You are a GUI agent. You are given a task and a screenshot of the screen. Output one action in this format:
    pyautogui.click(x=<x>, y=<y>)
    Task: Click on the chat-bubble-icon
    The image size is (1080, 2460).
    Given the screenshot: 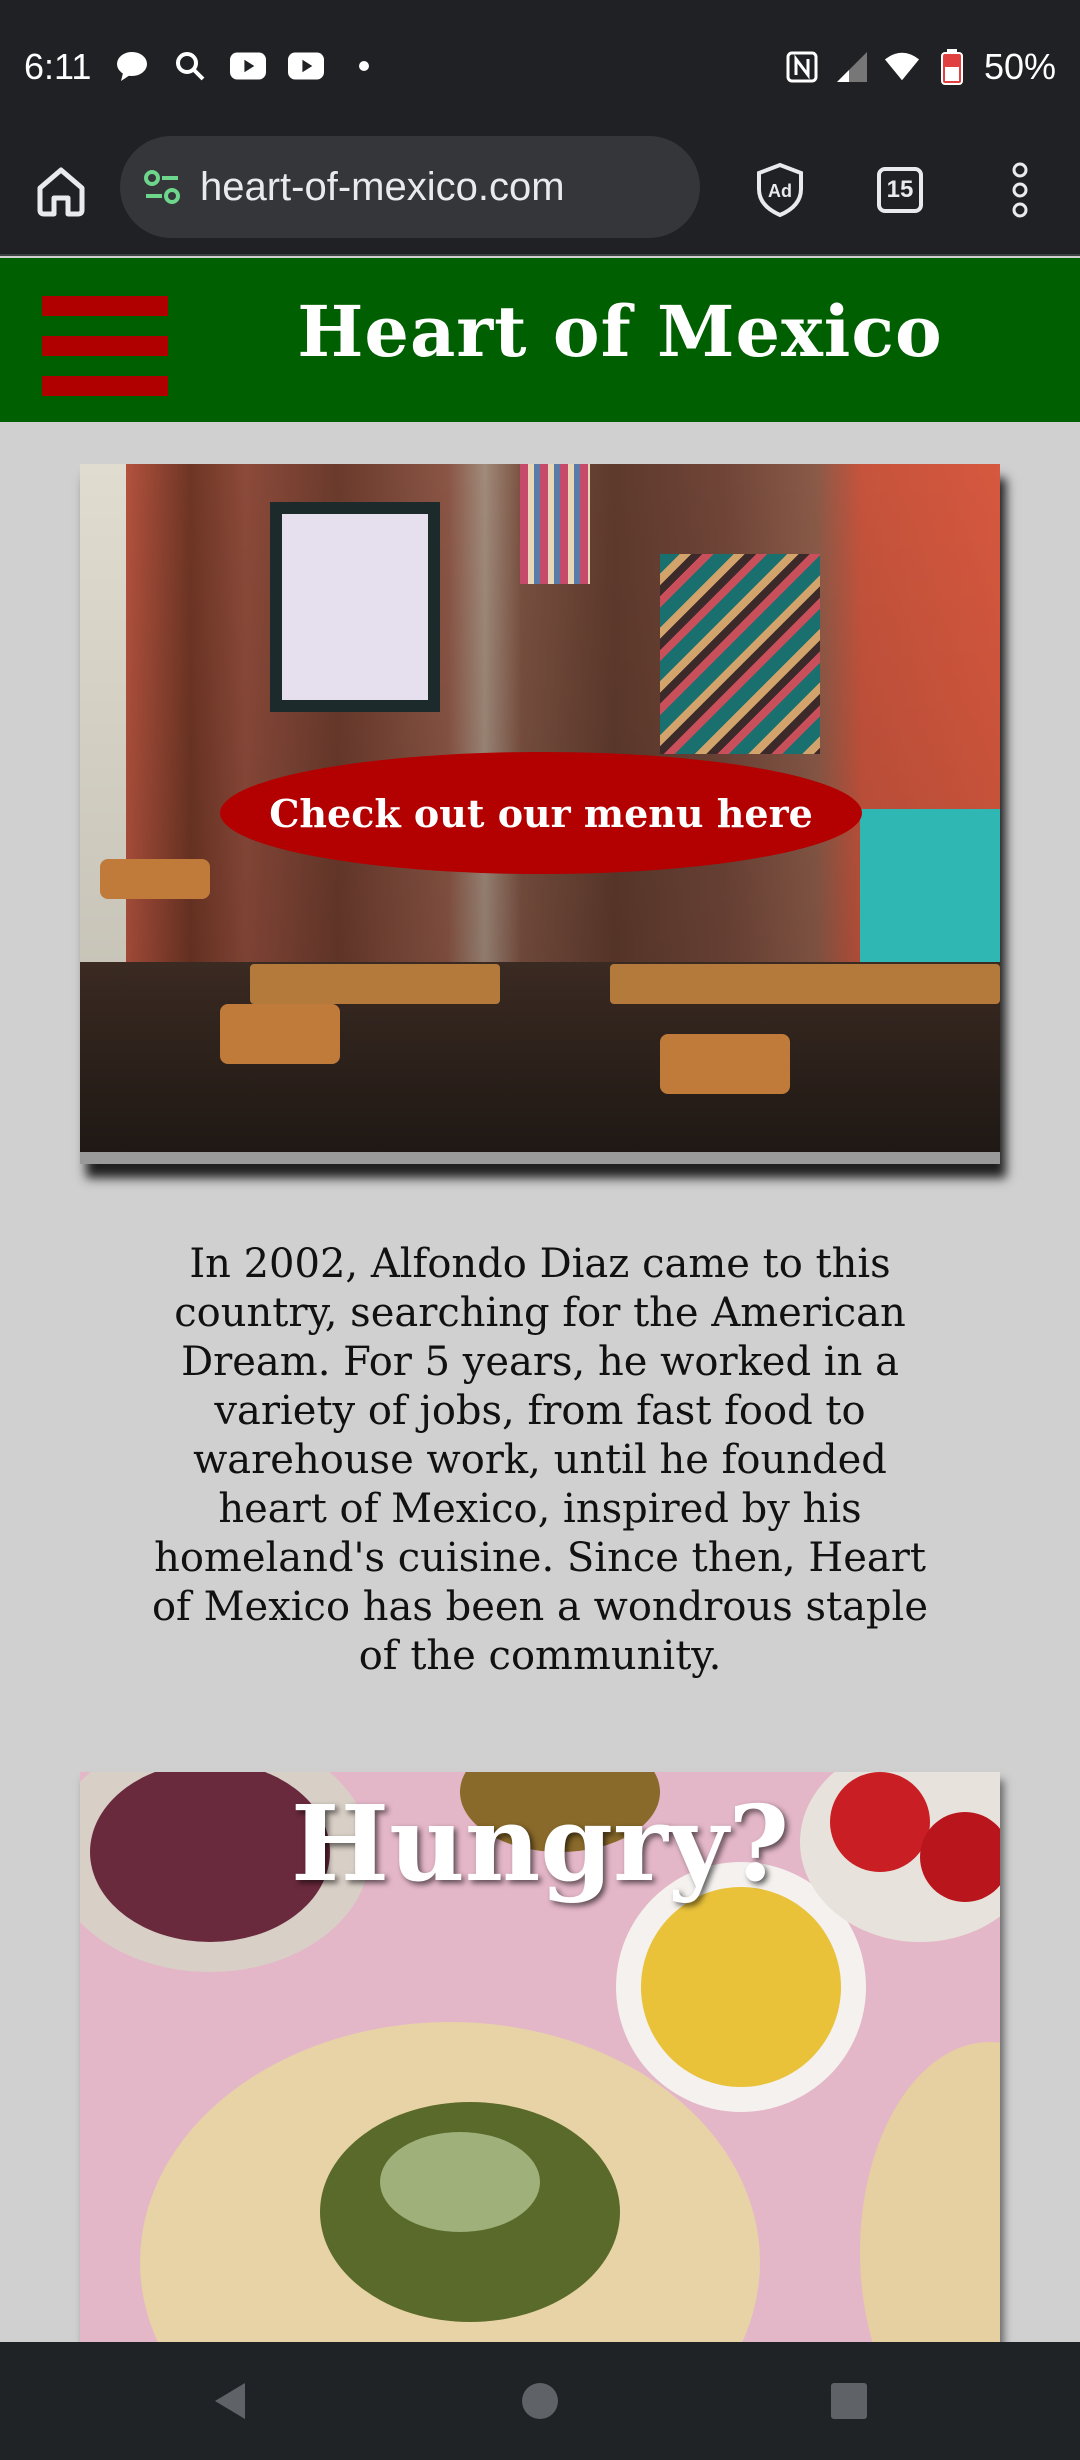 What is the action you would take?
    pyautogui.click(x=132, y=66)
    